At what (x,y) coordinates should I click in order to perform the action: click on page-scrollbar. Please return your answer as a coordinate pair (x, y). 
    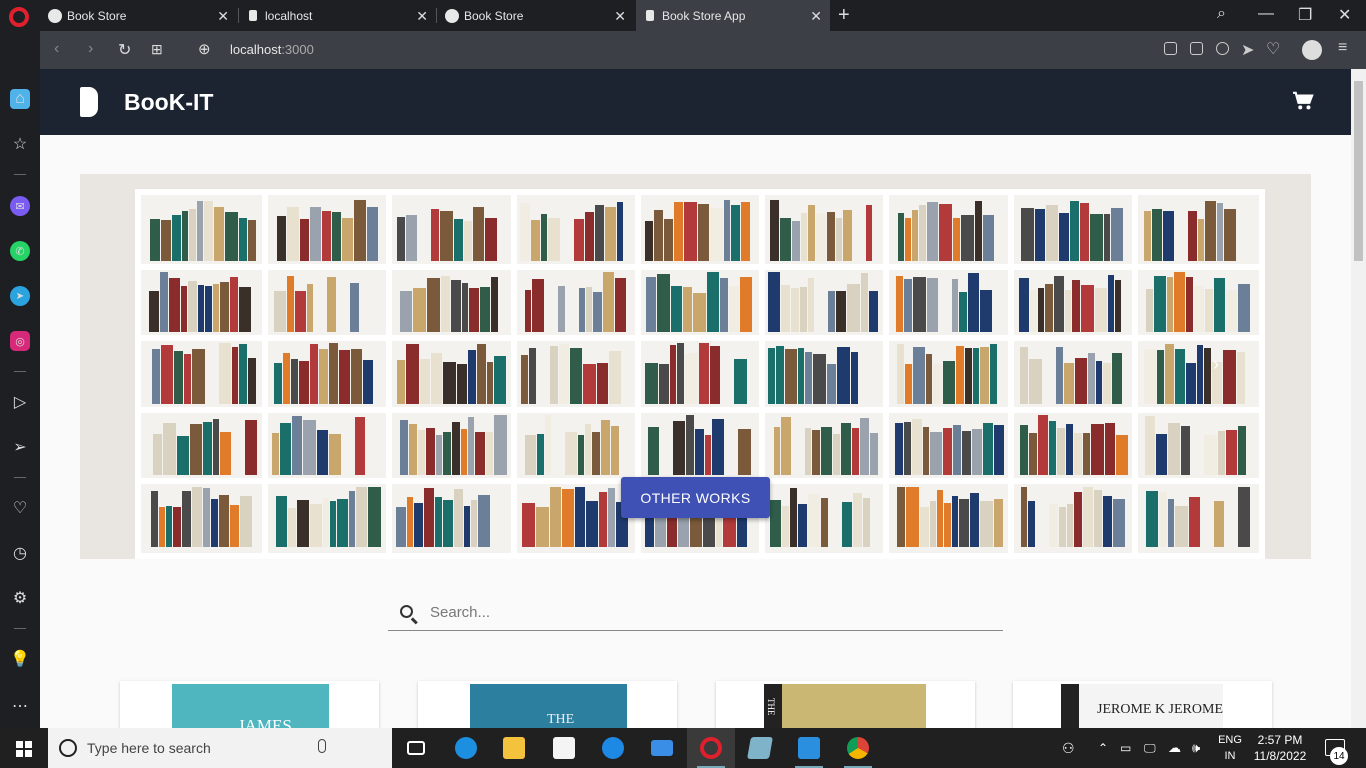
    Looking at the image, I should click on (1358, 398).